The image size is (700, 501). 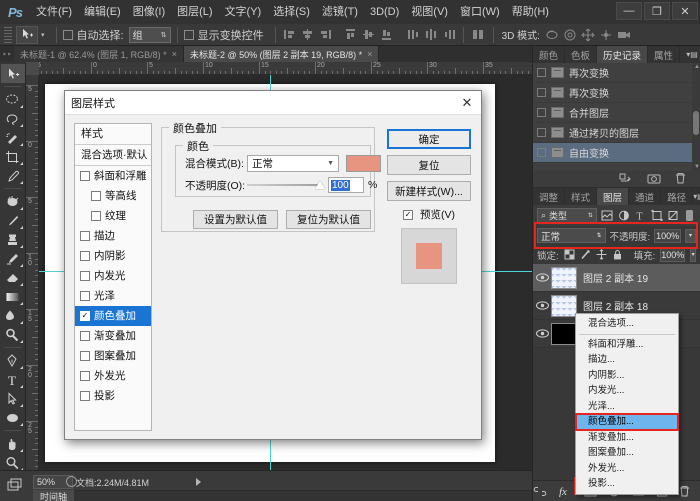 What do you see at coordinates (32, 272) in the screenshot?
I see `vertical-ruler: 5051015202530` at bounding box center [32, 272].